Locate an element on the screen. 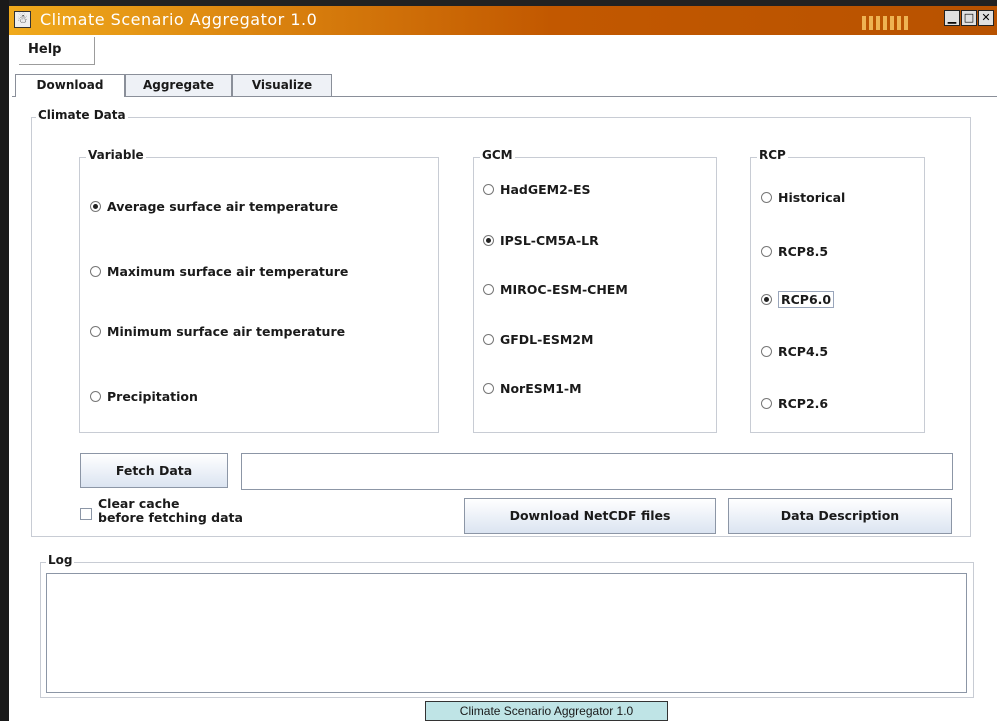 This screenshot has height=721, width=997. tab-divider is located at coordinates (504, 96).